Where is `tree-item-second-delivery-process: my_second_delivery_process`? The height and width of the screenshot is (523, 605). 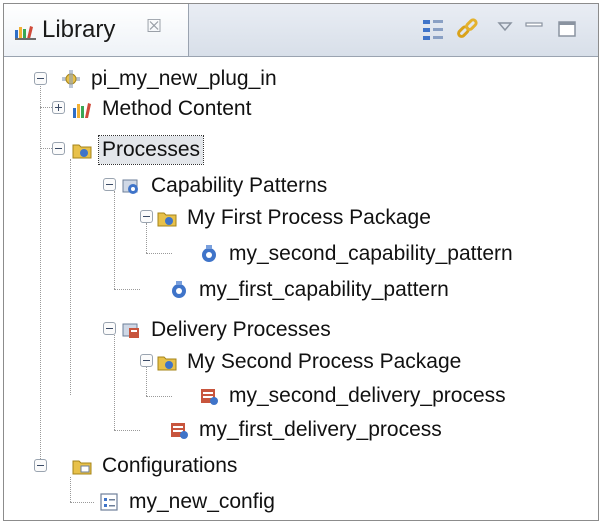
tree-item-second-delivery-process: my_second_delivery_process is located at coordinates (353, 396).